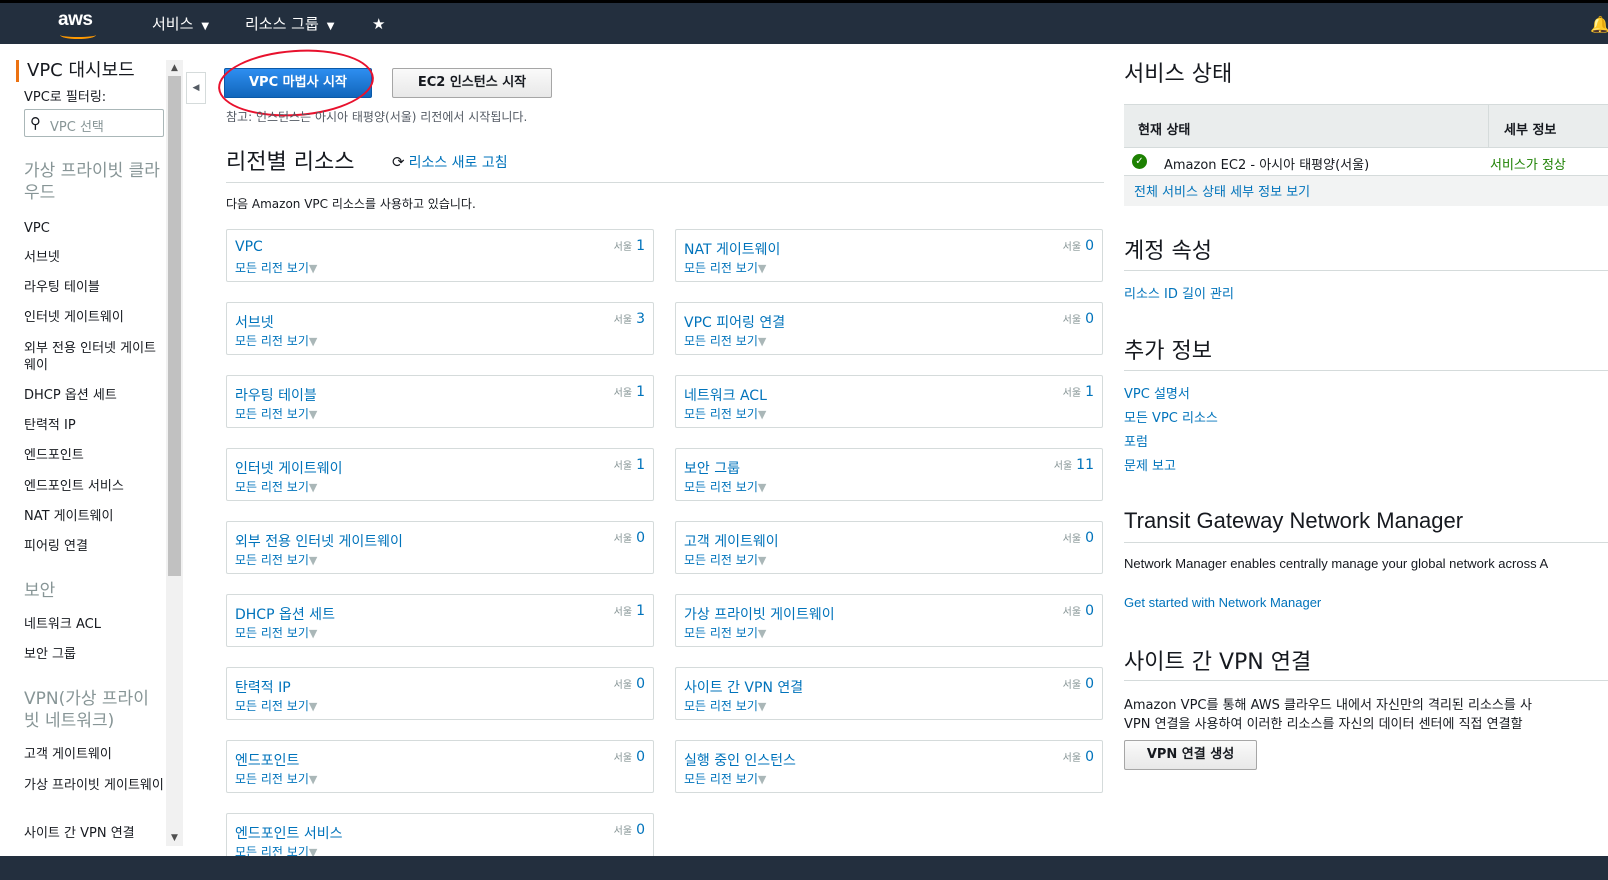 Image resolution: width=1608 pixels, height=880 pixels. I want to click on resource-card: 고객 게이트웨이 모든 리전 보기▼ 서울 0, so click(889, 547).